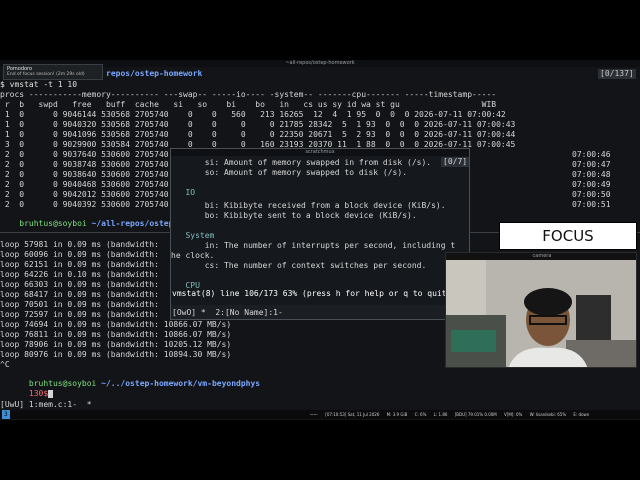 This screenshot has width=640, height=480. What do you see at coordinates (154, 73) in the screenshot?
I see `top-prompt-tail: repos/ostep-homework` at bounding box center [154, 73].